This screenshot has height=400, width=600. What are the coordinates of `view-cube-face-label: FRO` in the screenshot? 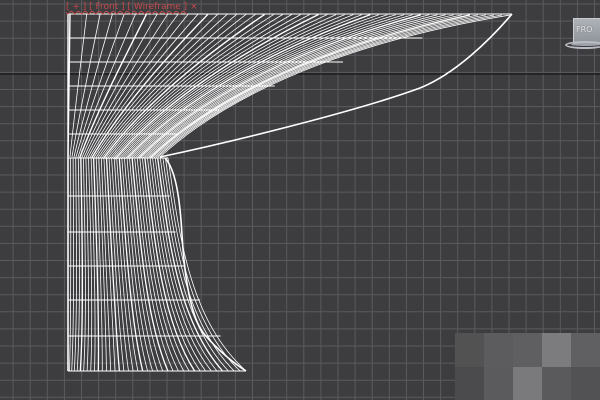 It's located at (584, 29).